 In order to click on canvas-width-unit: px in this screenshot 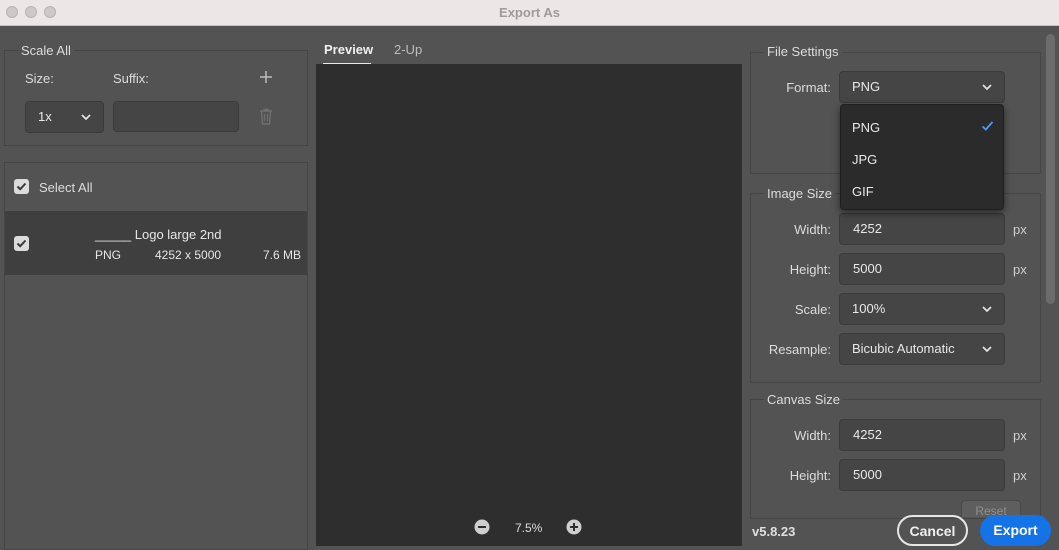, I will do `click(1020, 435)`.